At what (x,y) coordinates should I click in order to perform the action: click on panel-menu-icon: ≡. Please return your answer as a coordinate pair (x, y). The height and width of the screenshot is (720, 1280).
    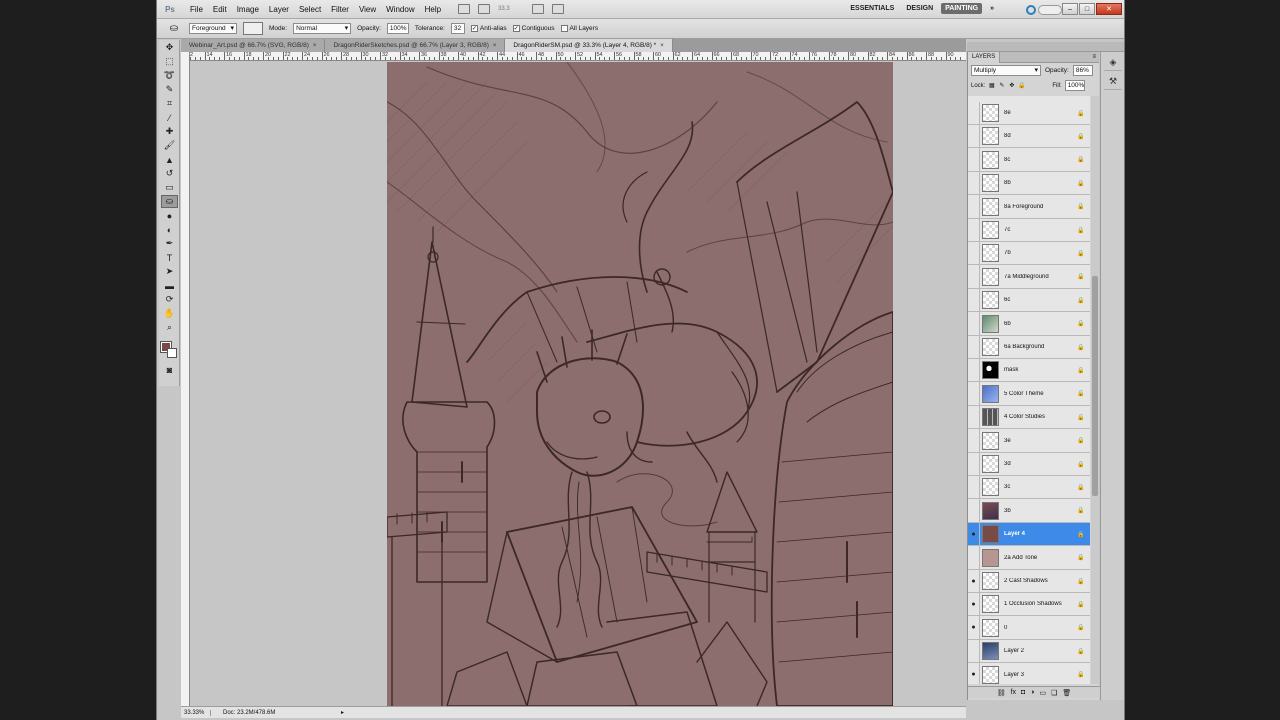
    Looking at the image, I should click on (1094, 57).